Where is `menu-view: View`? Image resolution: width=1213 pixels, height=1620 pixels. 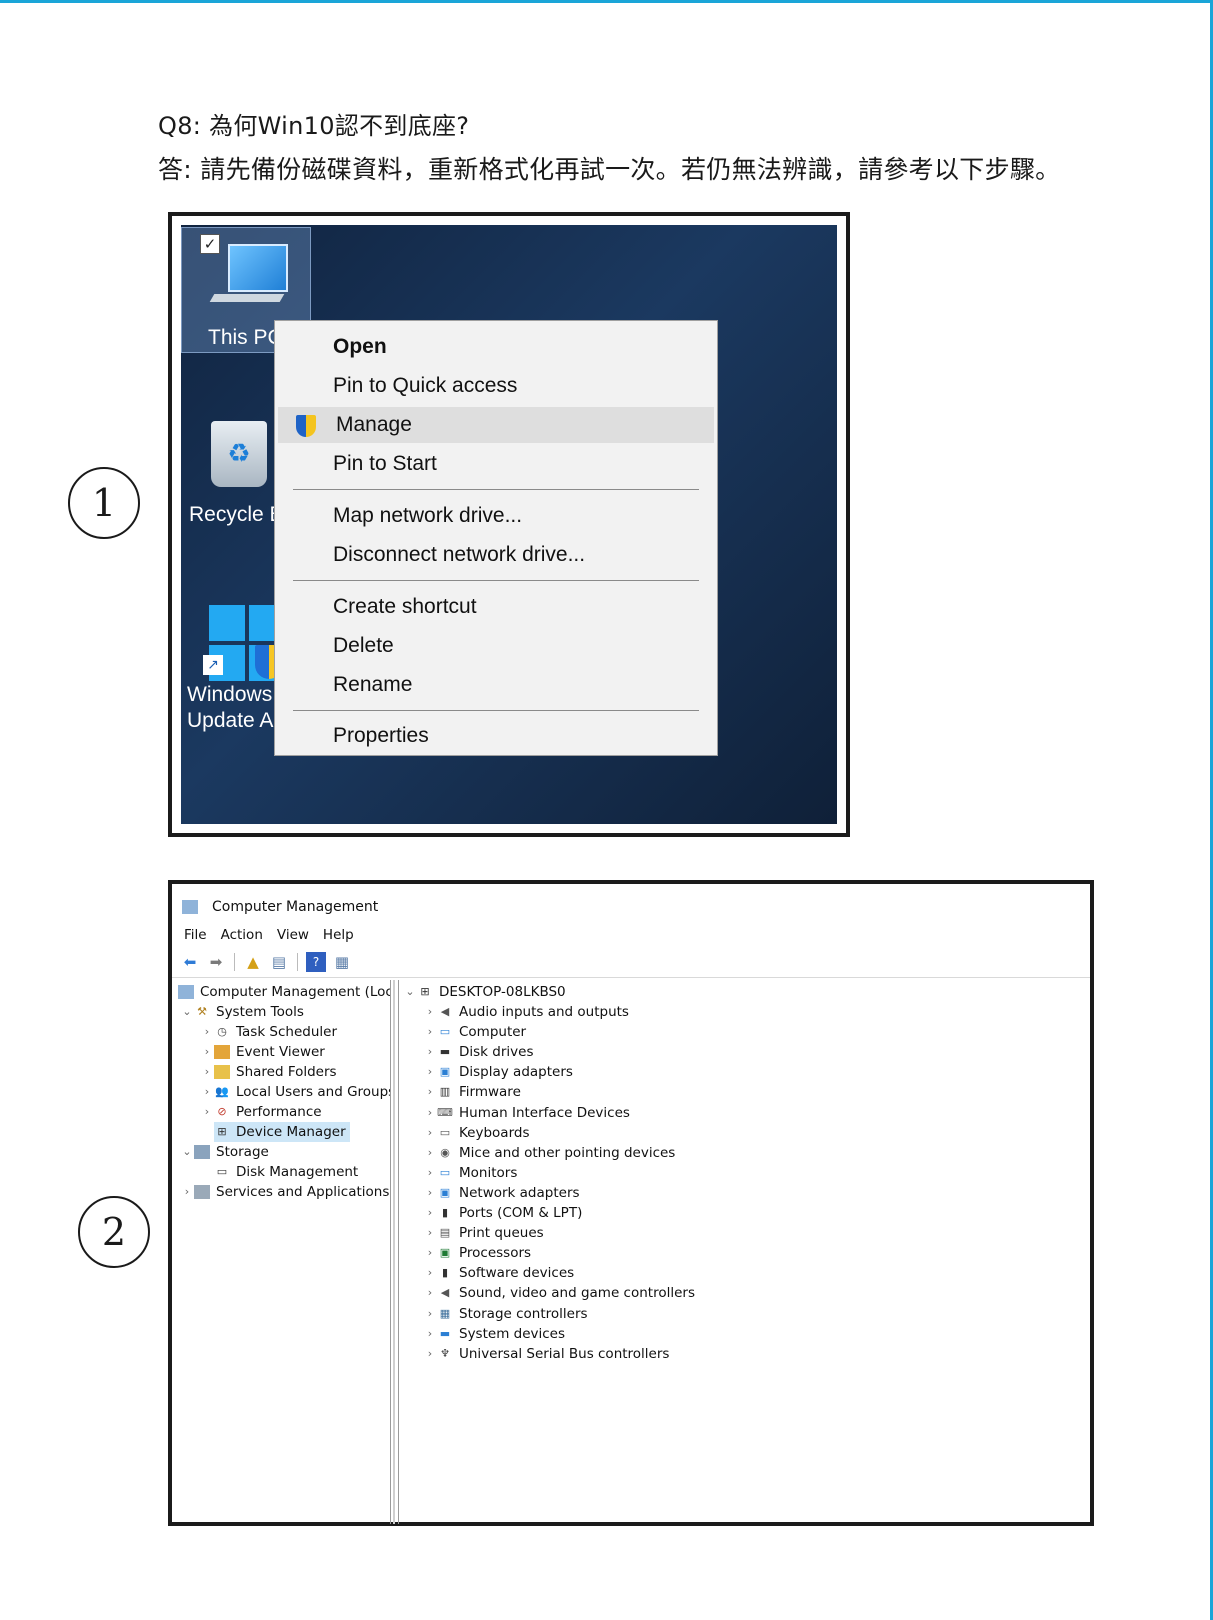 menu-view: View is located at coordinates (293, 935).